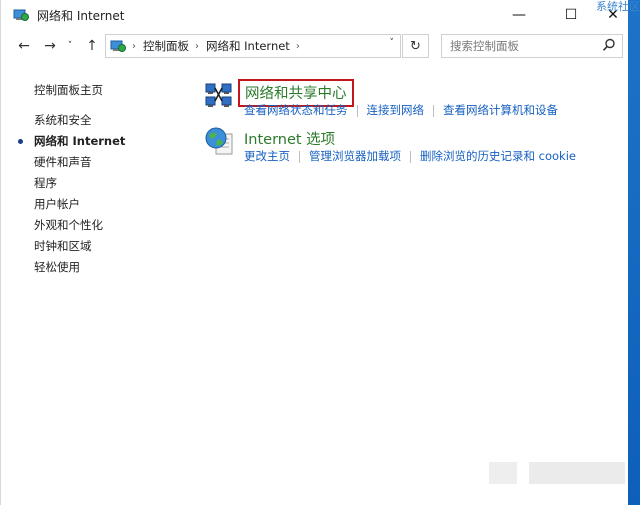 The width and height of the screenshot is (640, 505). Describe the element at coordinates (289, 138) in the screenshot. I see `internet-options-link: Internet 选项` at that location.